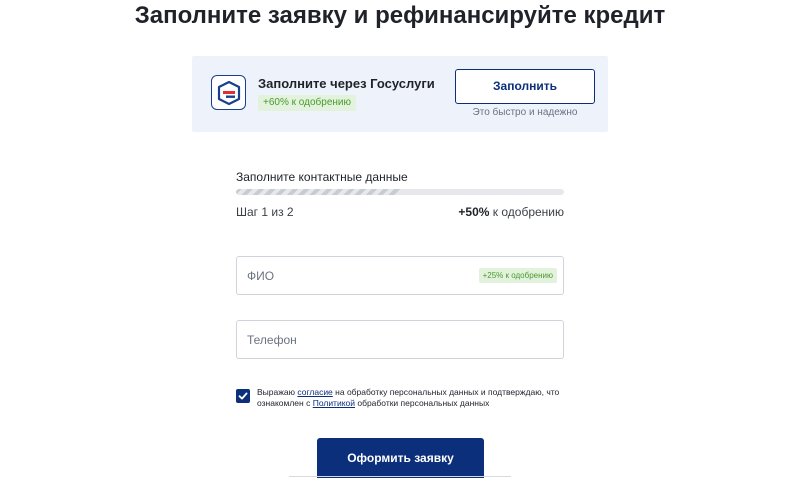 This screenshot has height=478, width=800. Describe the element at coordinates (400, 476) in the screenshot. I see `divider` at that location.